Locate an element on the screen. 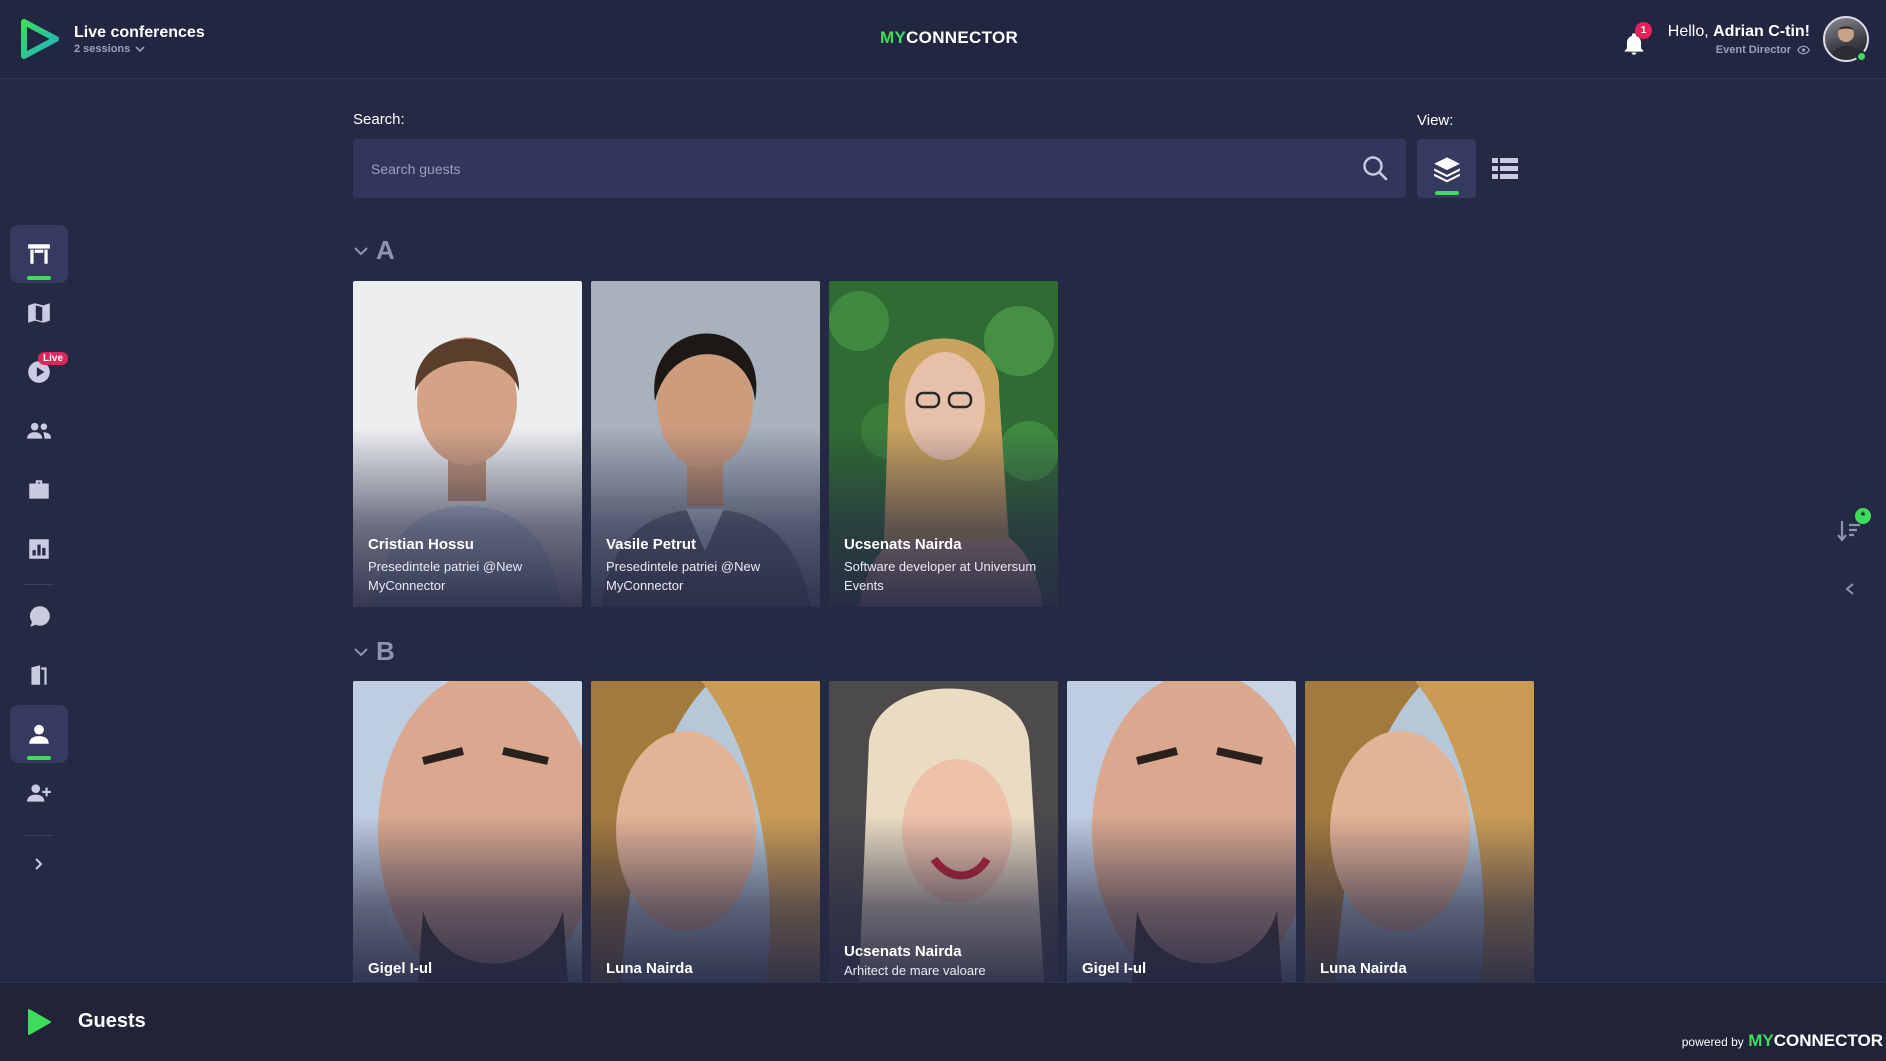 The width and height of the screenshot is (1886, 1061). search-box is located at coordinates (879, 168).